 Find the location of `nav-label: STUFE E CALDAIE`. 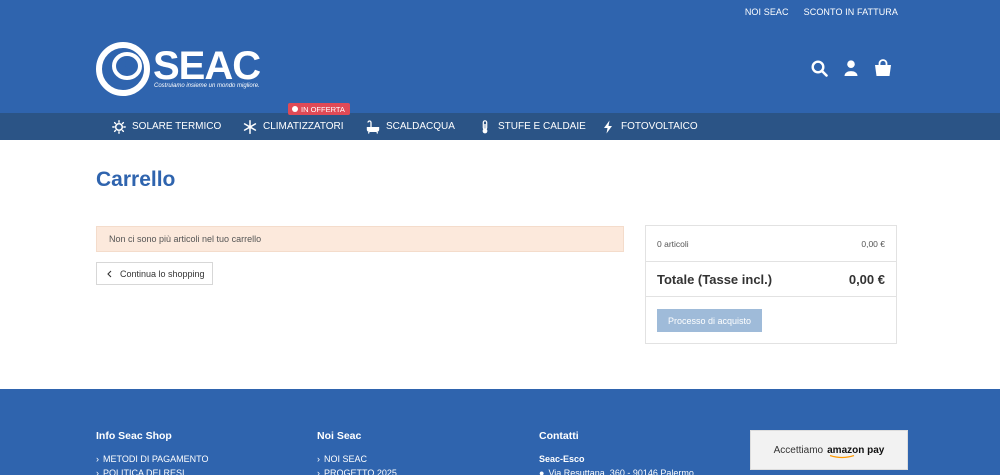

nav-label: STUFE E CALDAIE is located at coordinates (542, 126).